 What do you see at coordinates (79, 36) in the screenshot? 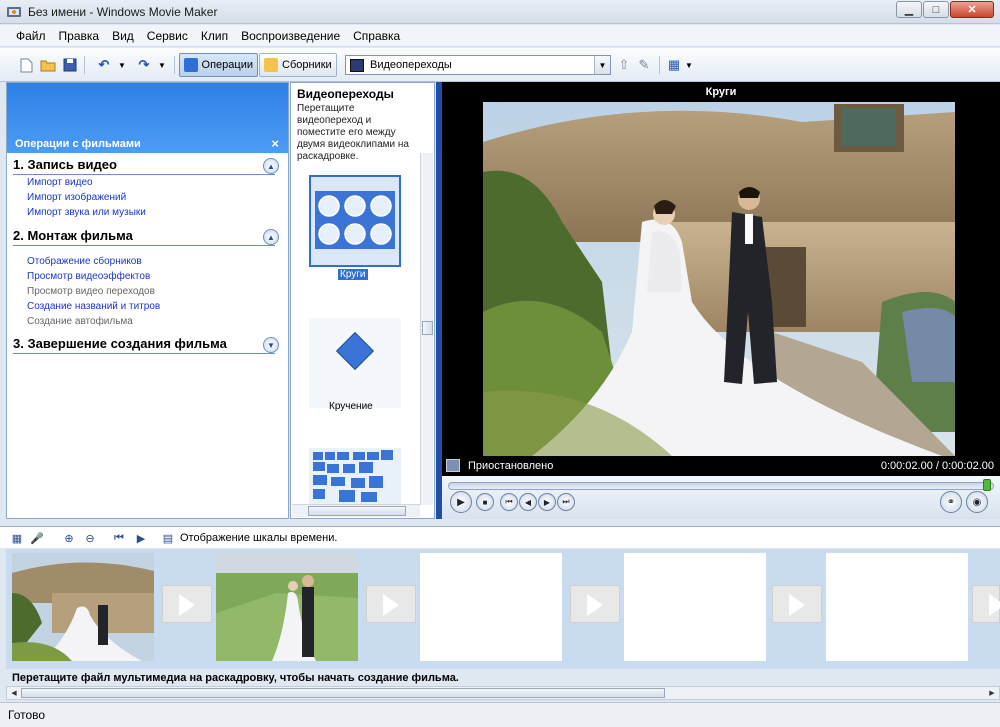
I see `menu-edit: Правка` at bounding box center [79, 36].